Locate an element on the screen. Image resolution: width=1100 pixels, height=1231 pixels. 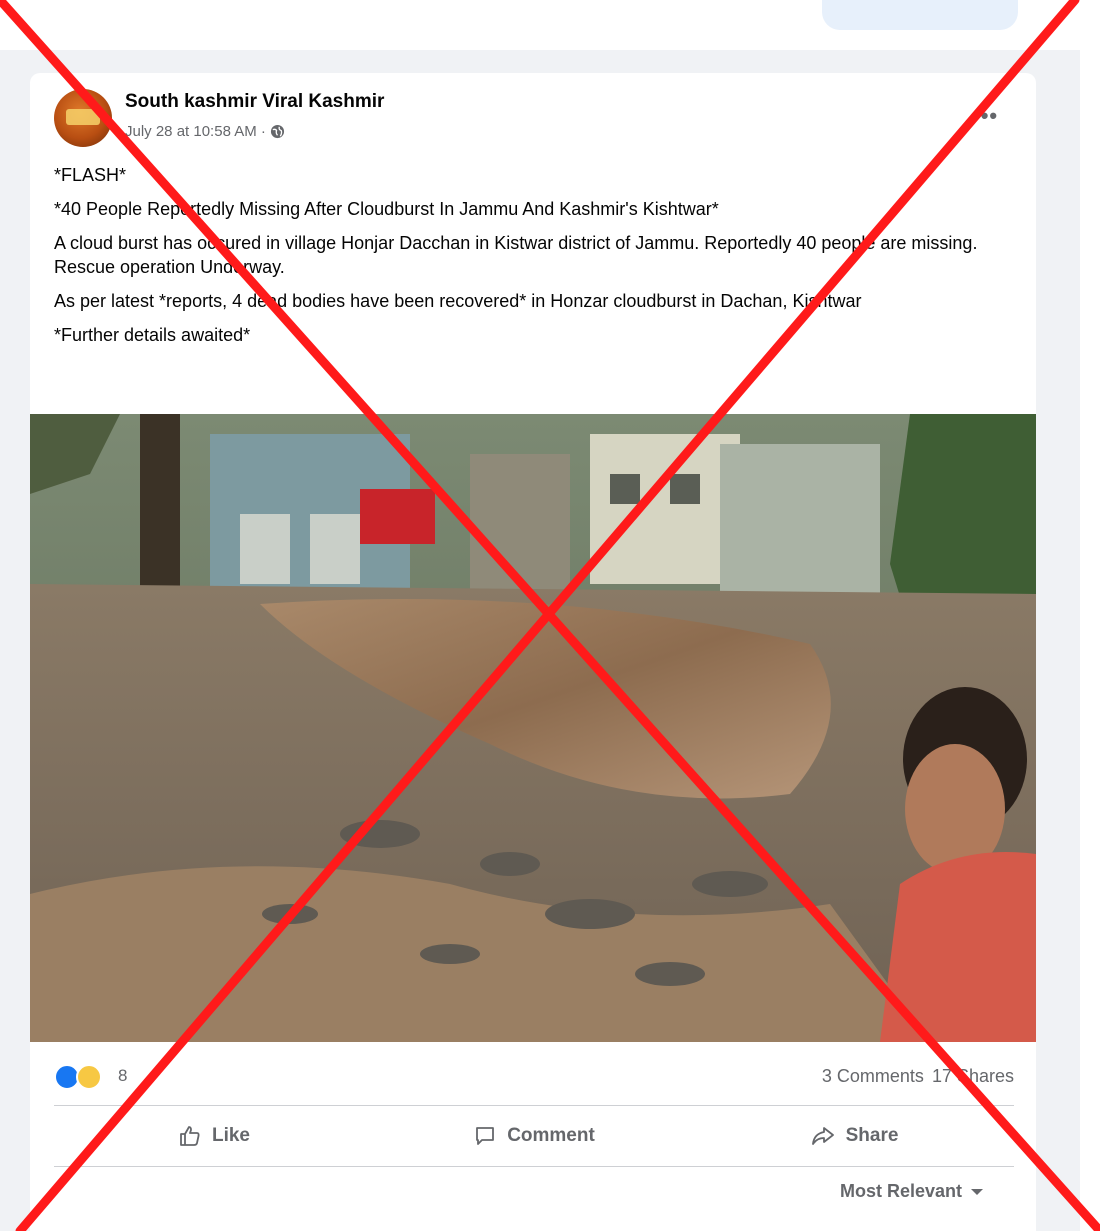
thumbs-up-icon is located at coordinates (190, 1136).